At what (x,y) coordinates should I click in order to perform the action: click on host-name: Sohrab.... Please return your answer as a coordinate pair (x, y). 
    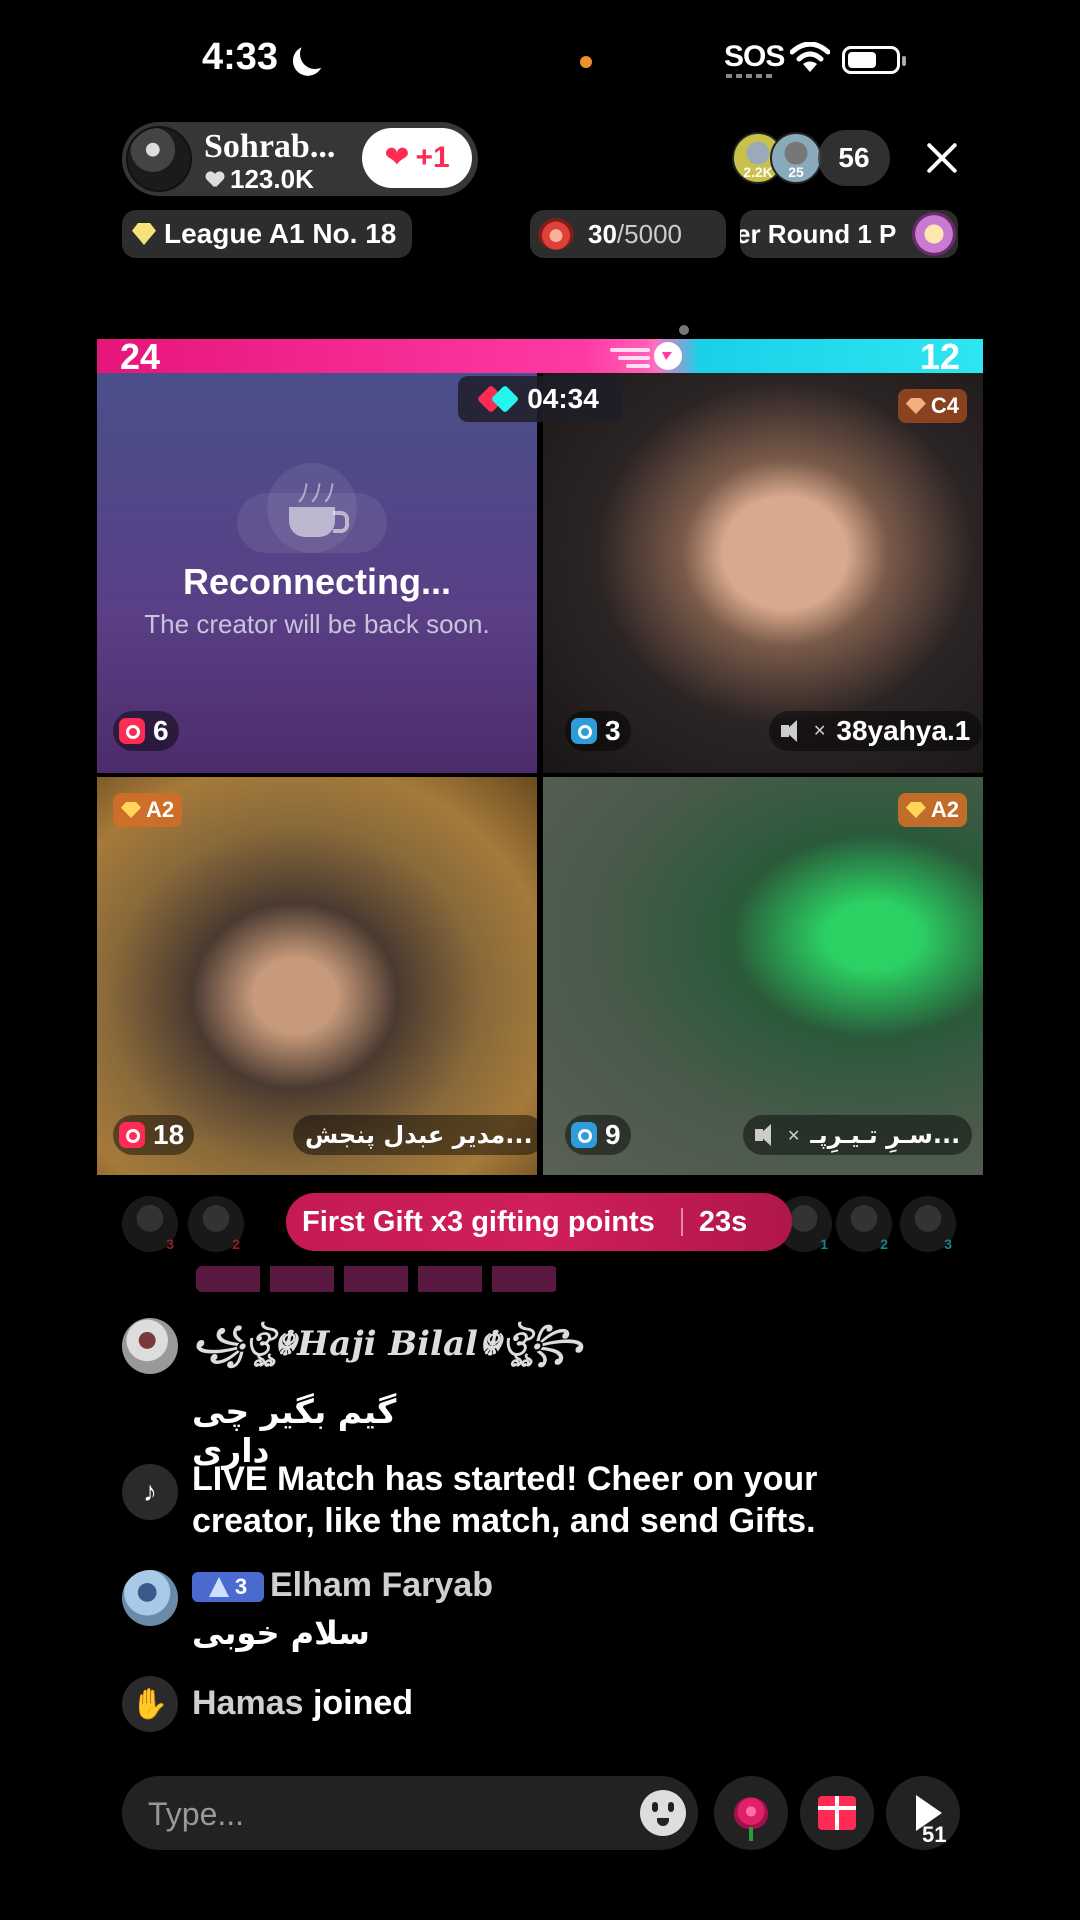
    Looking at the image, I should click on (270, 146).